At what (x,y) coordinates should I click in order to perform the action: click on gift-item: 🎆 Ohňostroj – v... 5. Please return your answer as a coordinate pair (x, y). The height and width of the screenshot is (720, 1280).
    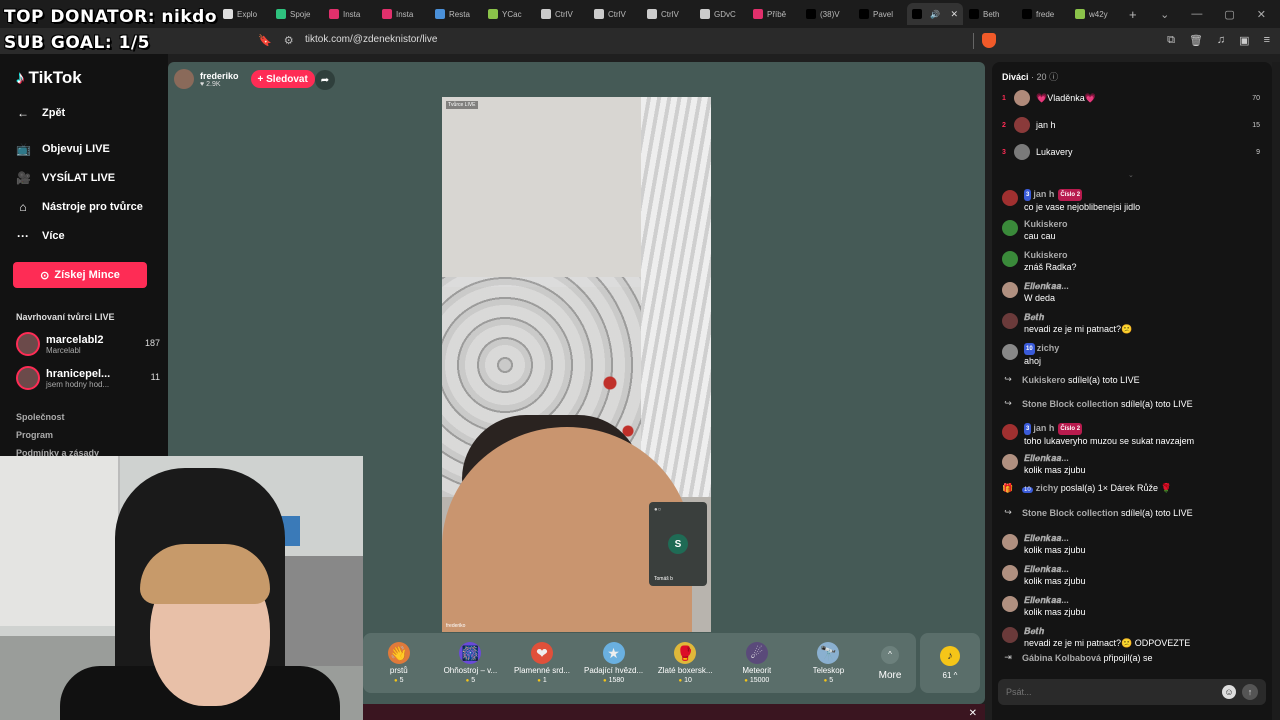
    Looking at the image, I should click on (471, 663).